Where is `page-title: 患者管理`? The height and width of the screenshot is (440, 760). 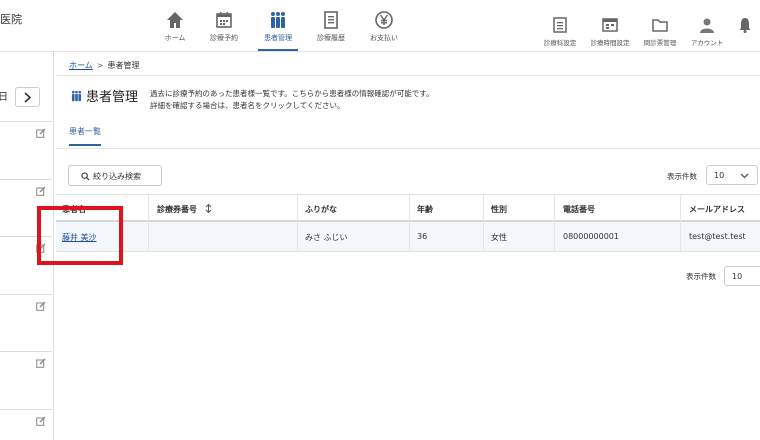 page-title: 患者管理 is located at coordinates (104, 95).